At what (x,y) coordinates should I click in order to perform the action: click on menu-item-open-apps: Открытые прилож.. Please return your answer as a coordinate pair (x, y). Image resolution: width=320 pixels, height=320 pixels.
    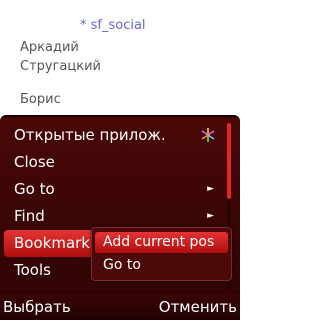
    Looking at the image, I should click on (111, 135).